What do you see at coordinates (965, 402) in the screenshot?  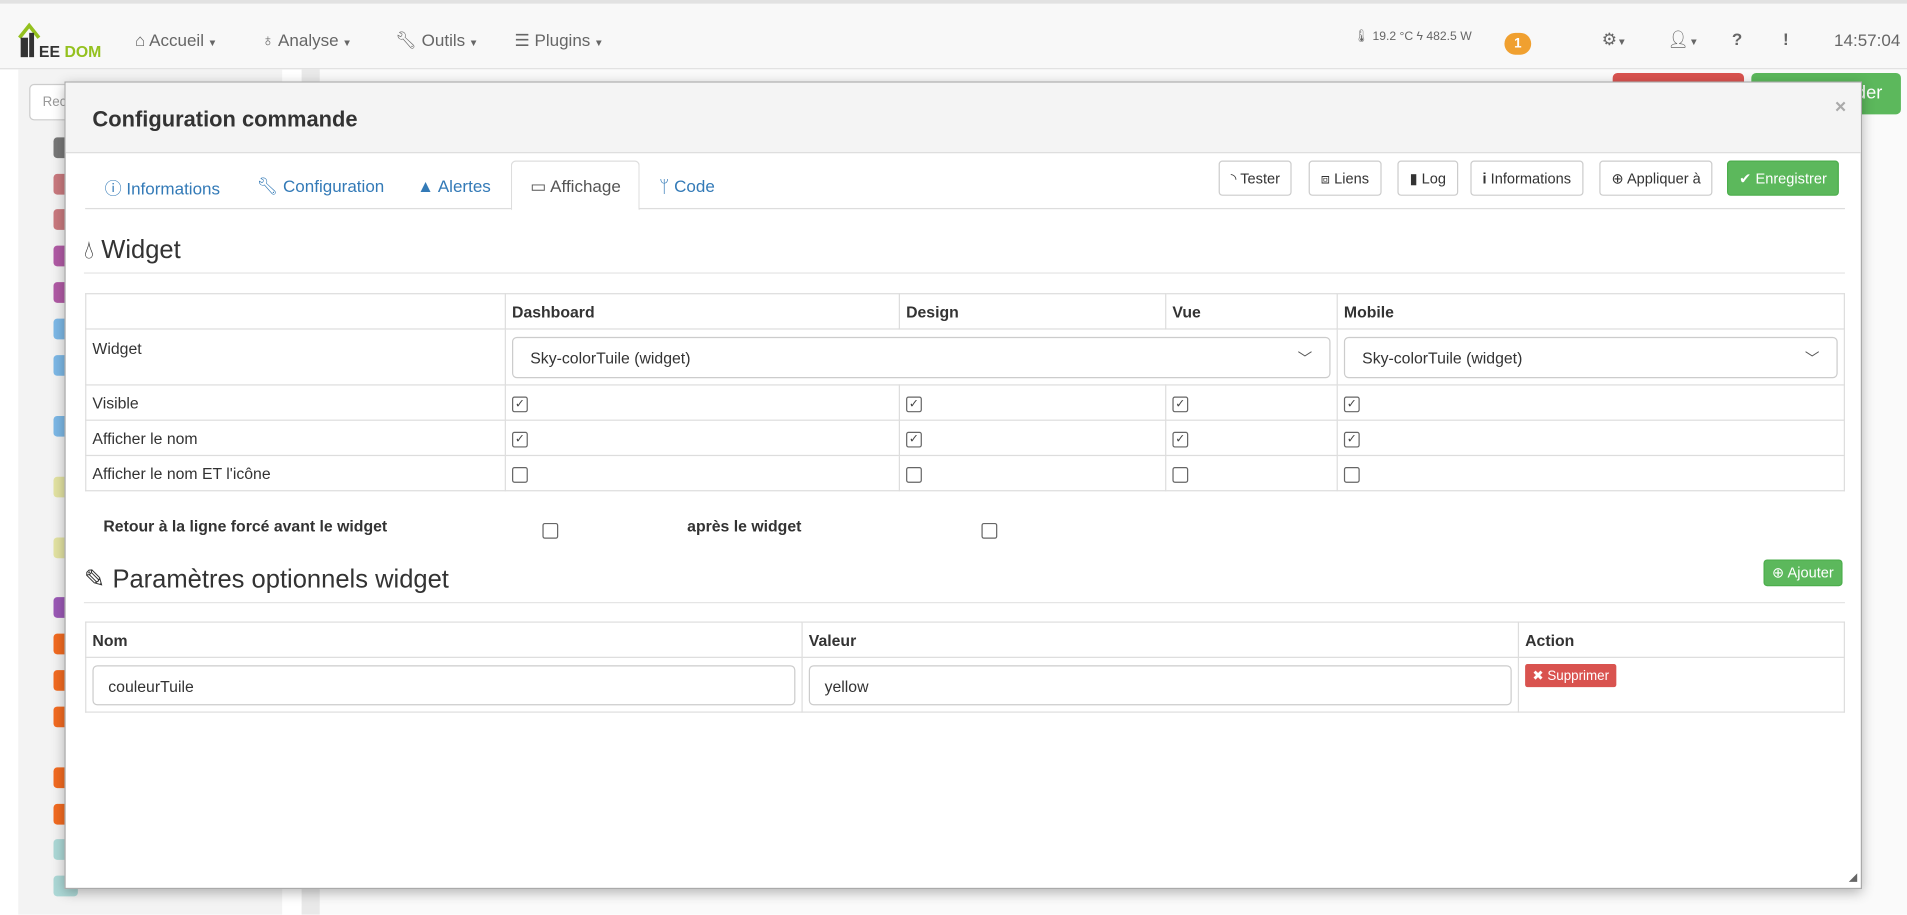 I see `row-visible: Visible ✓ ✓ ✓ ✓` at bounding box center [965, 402].